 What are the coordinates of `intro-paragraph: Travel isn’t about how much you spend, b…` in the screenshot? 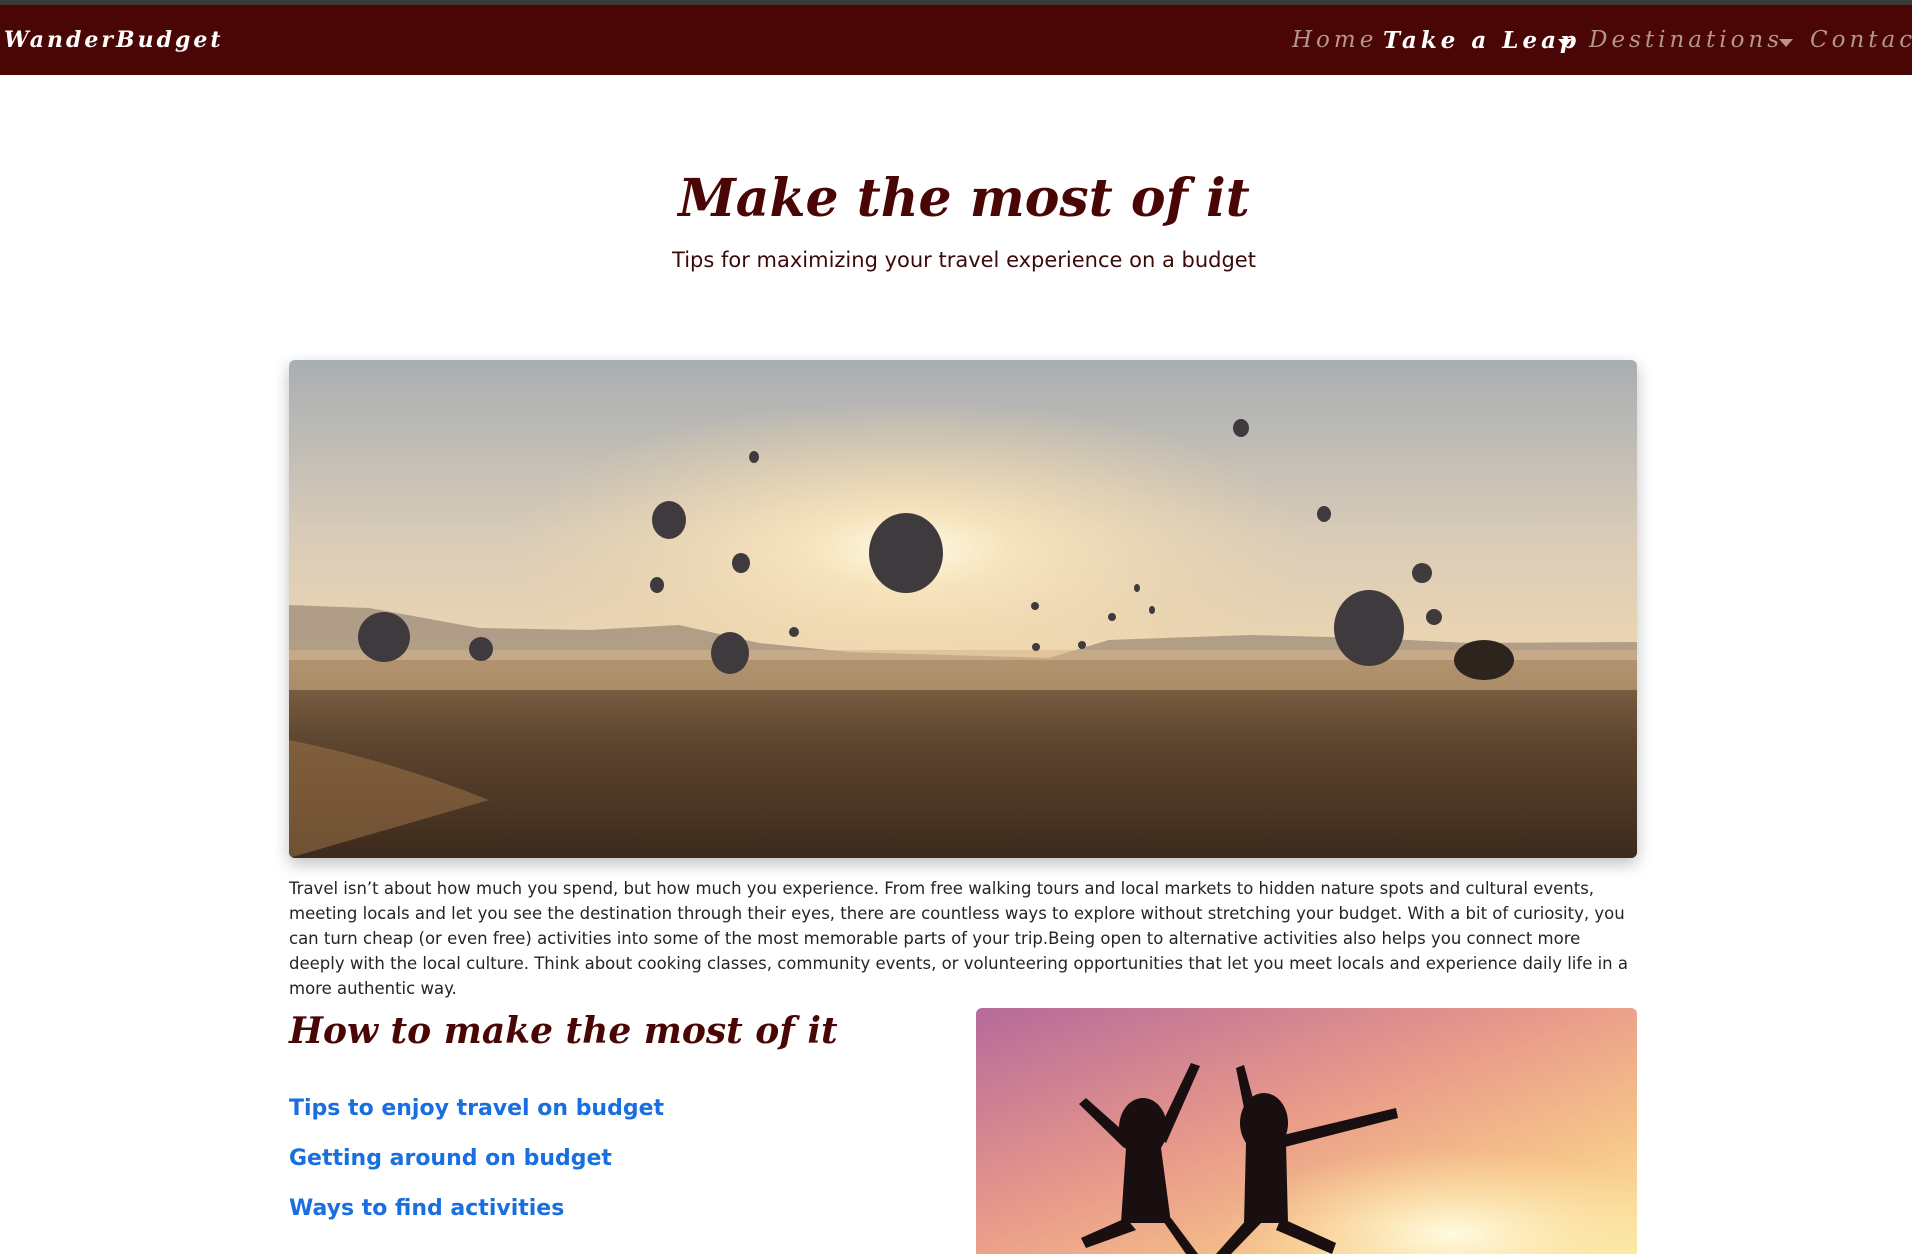 It's located at (958, 938).